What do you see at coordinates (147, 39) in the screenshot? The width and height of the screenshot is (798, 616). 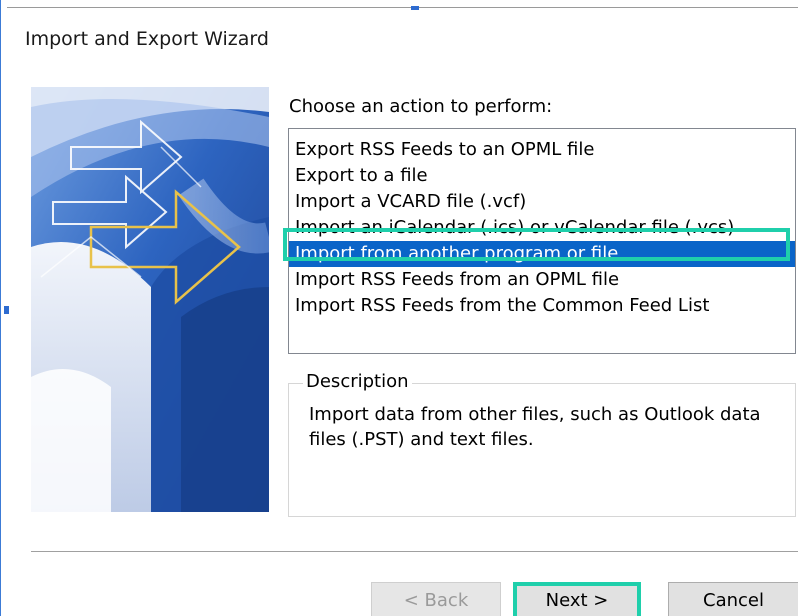 I see `dialog-title: Import and Export Wizard` at bounding box center [147, 39].